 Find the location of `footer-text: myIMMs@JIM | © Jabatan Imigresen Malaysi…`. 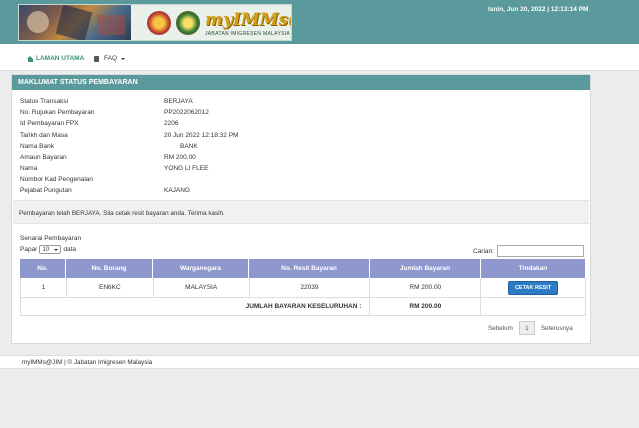

footer-text: myIMMs@JIM | © Jabatan Imigresen Malaysi… is located at coordinates (87, 362).